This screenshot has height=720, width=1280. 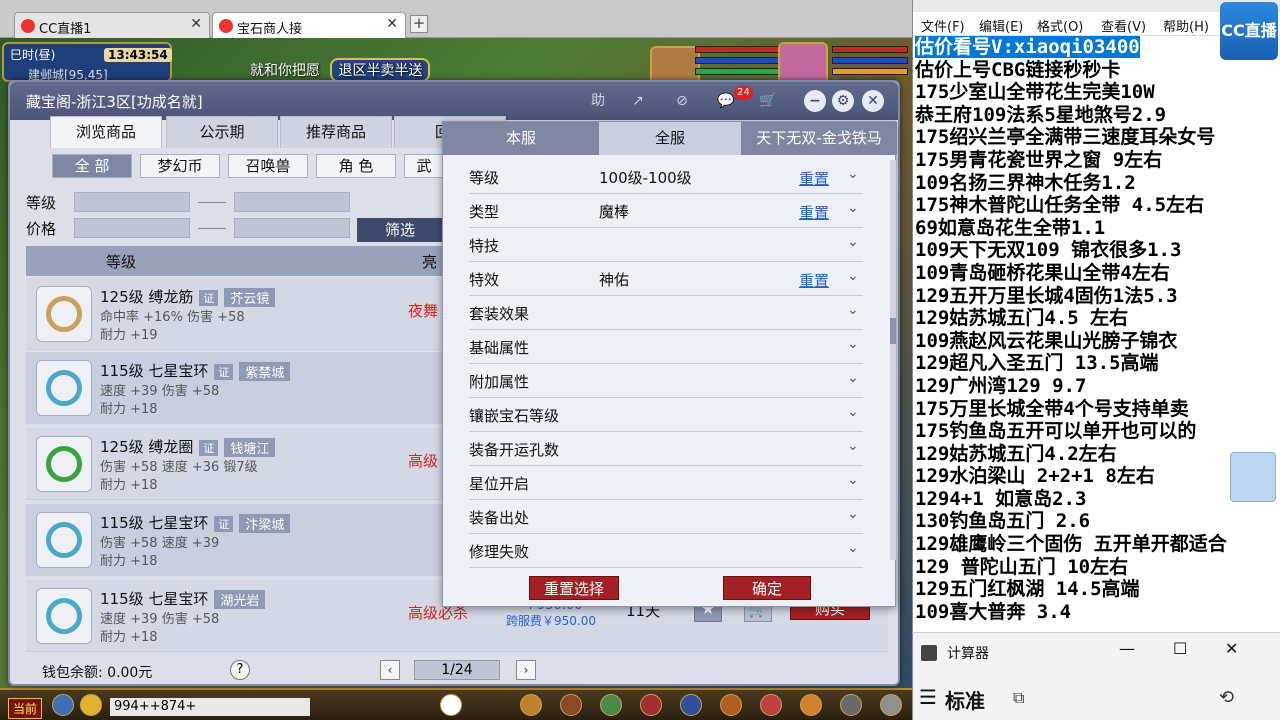 What do you see at coordinates (893, 360) in the screenshot?
I see `popup-scrollbar` at bounding box center [893, 360].